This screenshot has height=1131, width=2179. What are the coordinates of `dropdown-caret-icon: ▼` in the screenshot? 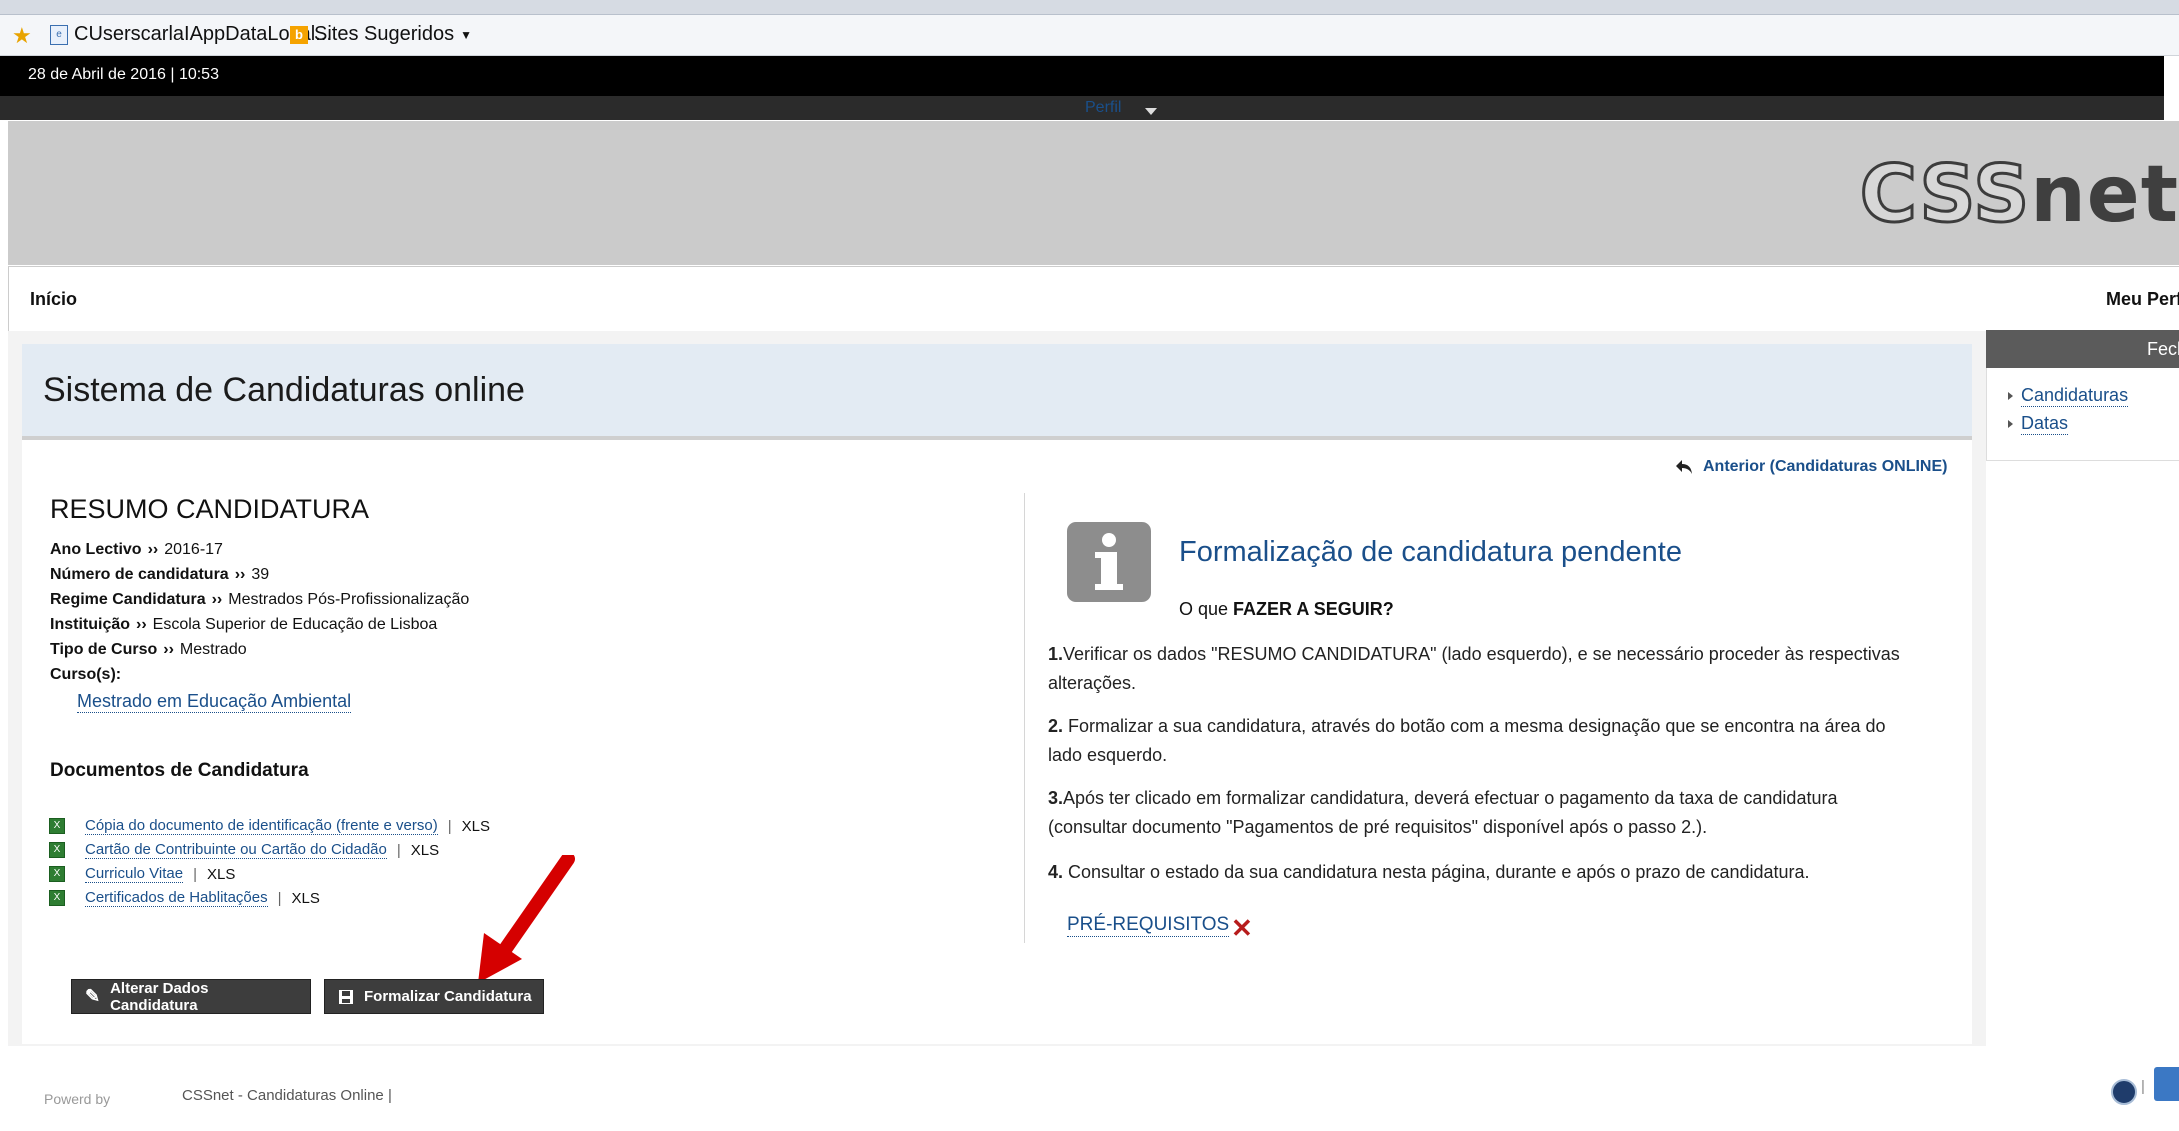 It's located at (466, 34).